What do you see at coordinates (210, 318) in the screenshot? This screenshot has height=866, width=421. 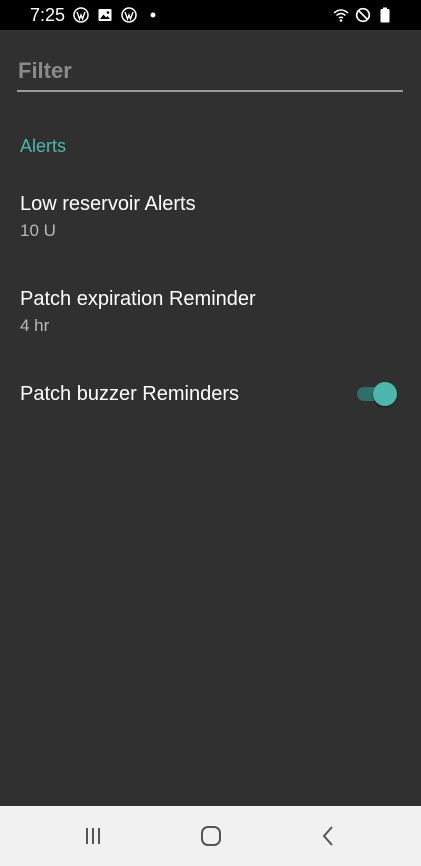 I see `pref-patch-expiration-reminder: Patch expiration Reminder 4 hr` at bounding box center [210, 318].